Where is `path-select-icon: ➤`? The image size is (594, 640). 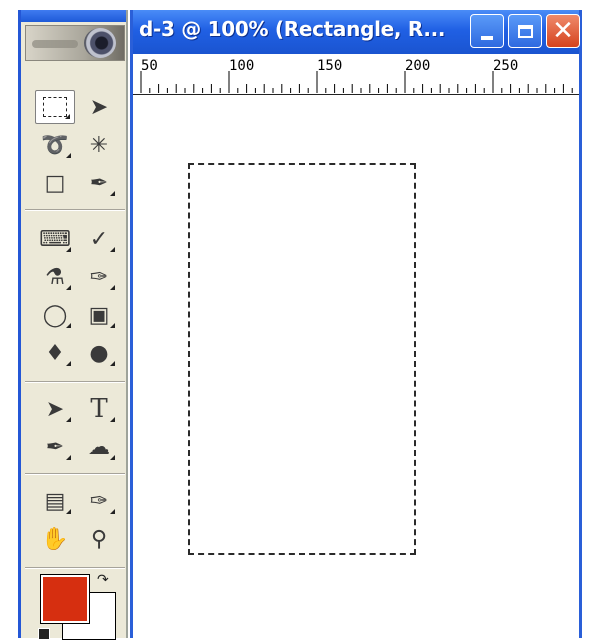 path-select-icon: ➤ is located at coordinates (55, 409).